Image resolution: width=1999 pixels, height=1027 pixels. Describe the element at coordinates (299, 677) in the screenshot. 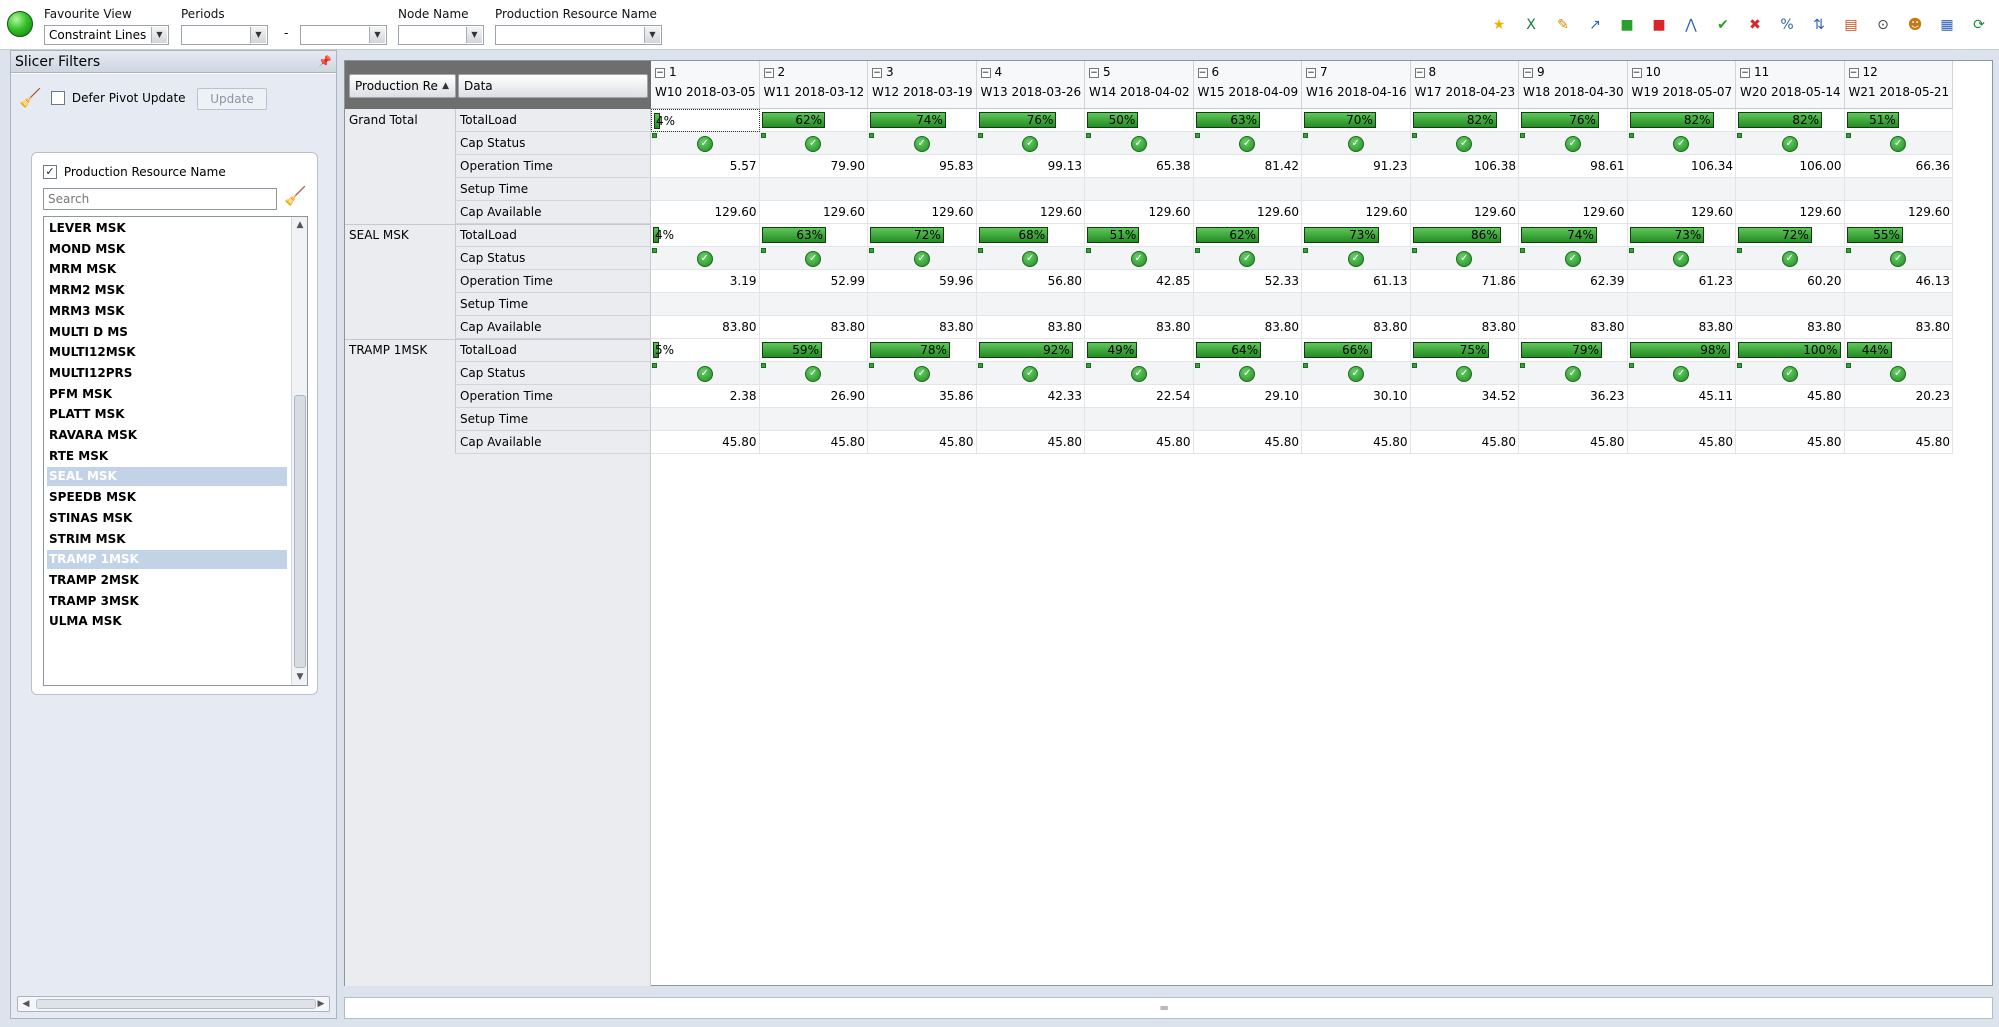

I see `scroll-down-icon: ▼` at that location.